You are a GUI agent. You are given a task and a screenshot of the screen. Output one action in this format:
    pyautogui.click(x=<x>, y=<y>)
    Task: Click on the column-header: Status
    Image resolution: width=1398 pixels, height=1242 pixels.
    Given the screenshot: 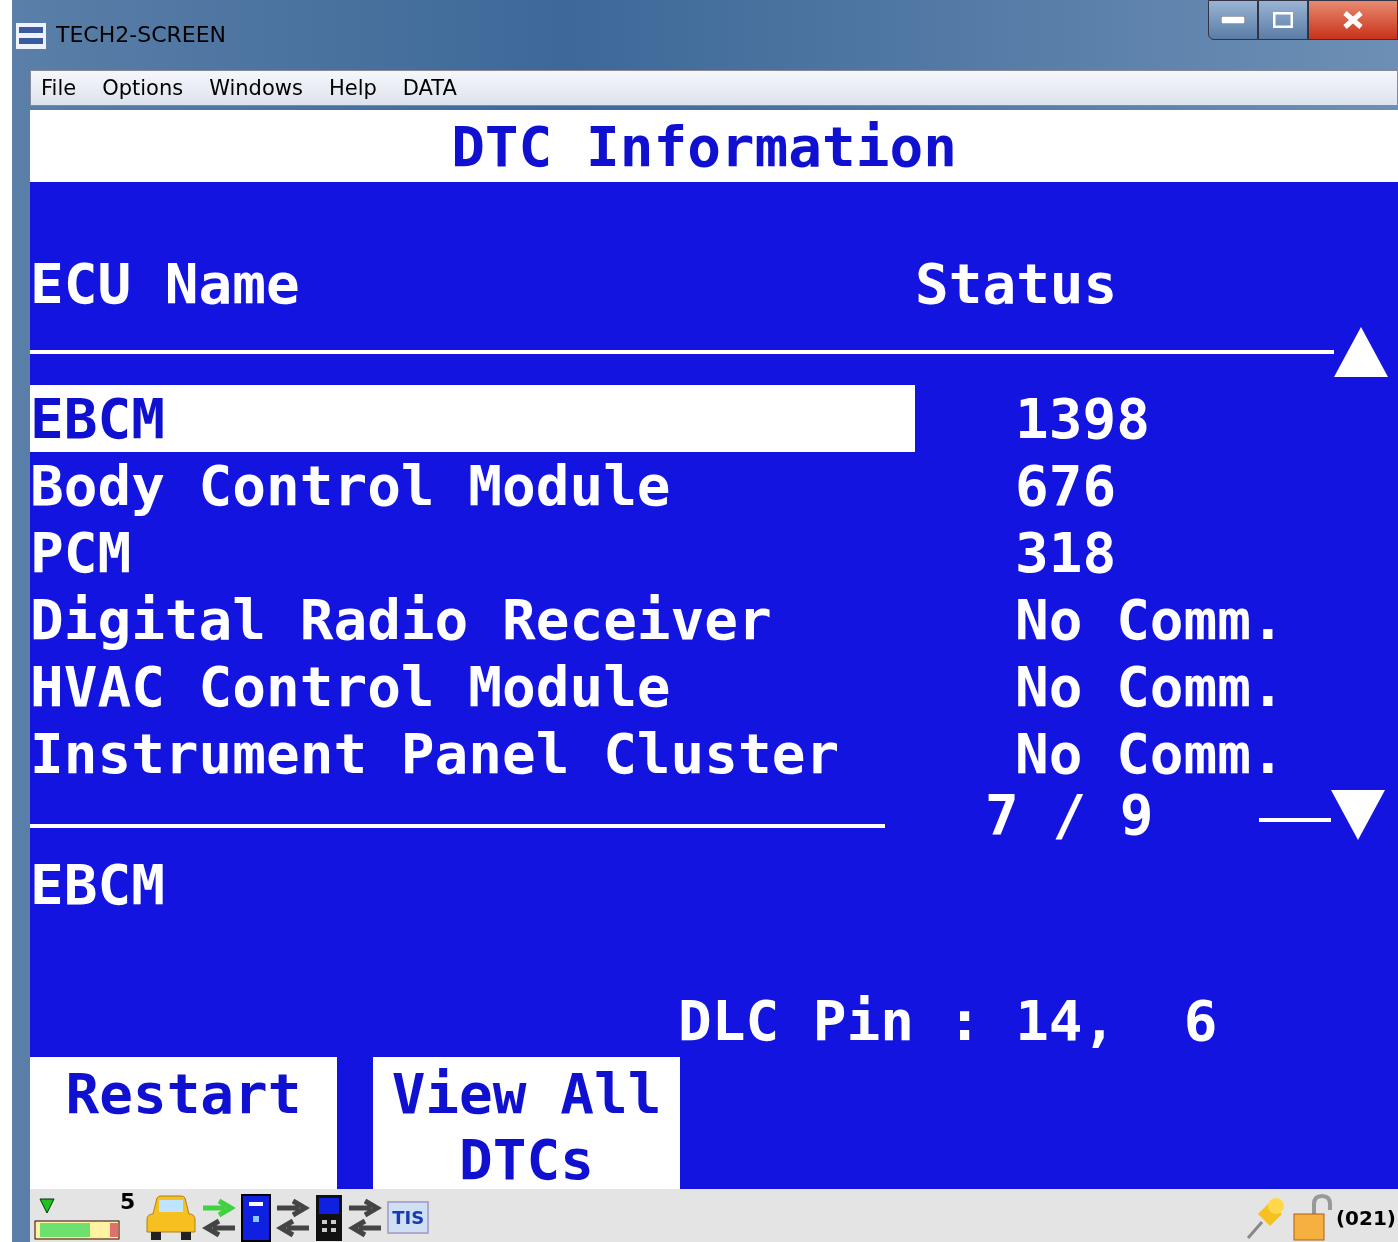 What is the action you would take?
    pyautogui.click(x=1016, y=284)
    